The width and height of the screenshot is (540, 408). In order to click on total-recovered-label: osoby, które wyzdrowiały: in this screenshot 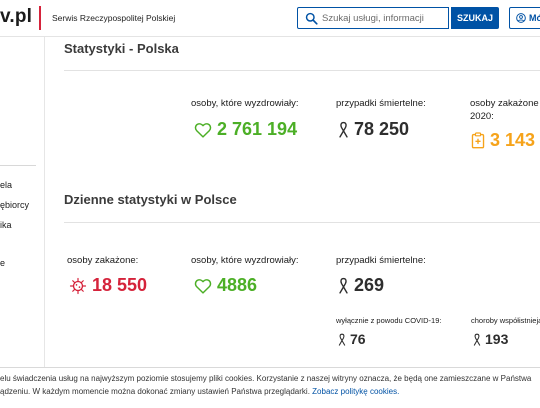, I will do `click(245, 103)`.